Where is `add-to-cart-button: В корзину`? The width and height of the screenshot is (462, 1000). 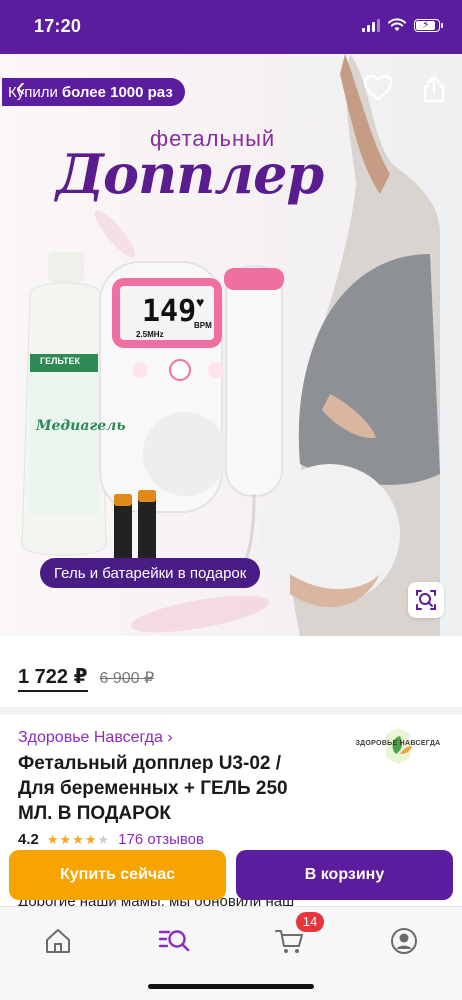
add-to-cart-button: В корзину is located at coordinates (344, 875).